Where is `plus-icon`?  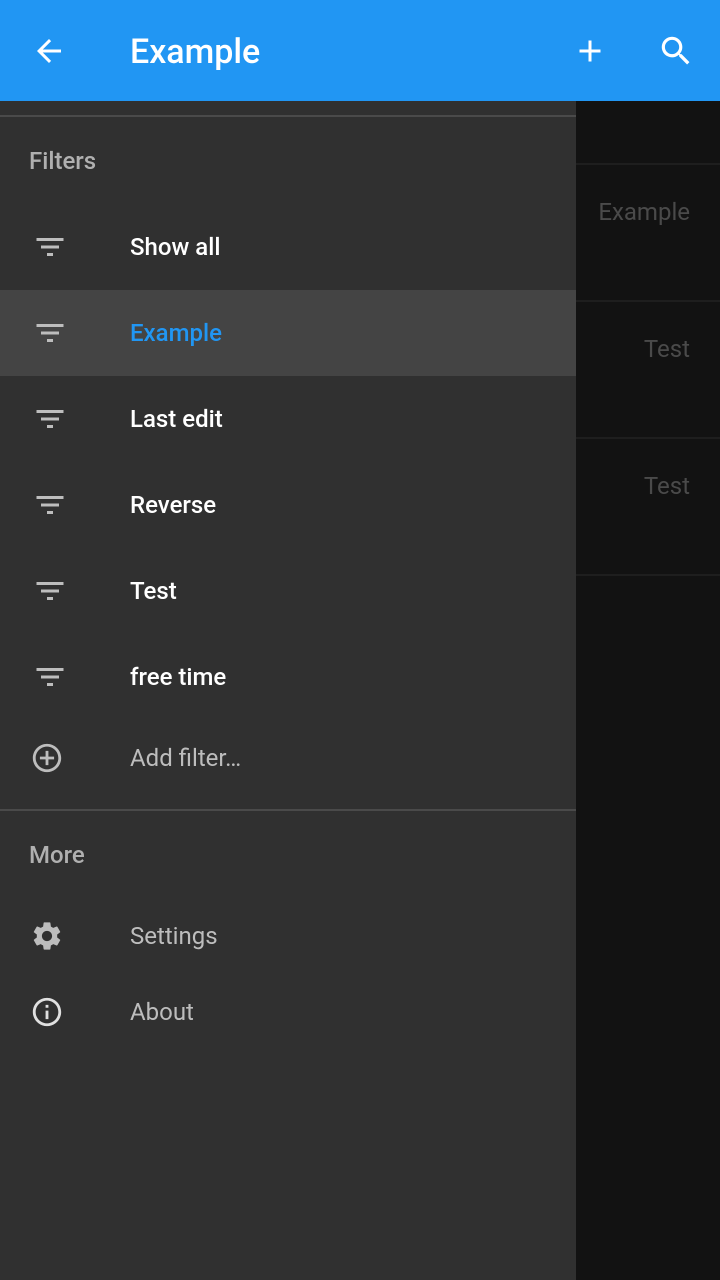
plus-icon is located at coordinates (590, 51).